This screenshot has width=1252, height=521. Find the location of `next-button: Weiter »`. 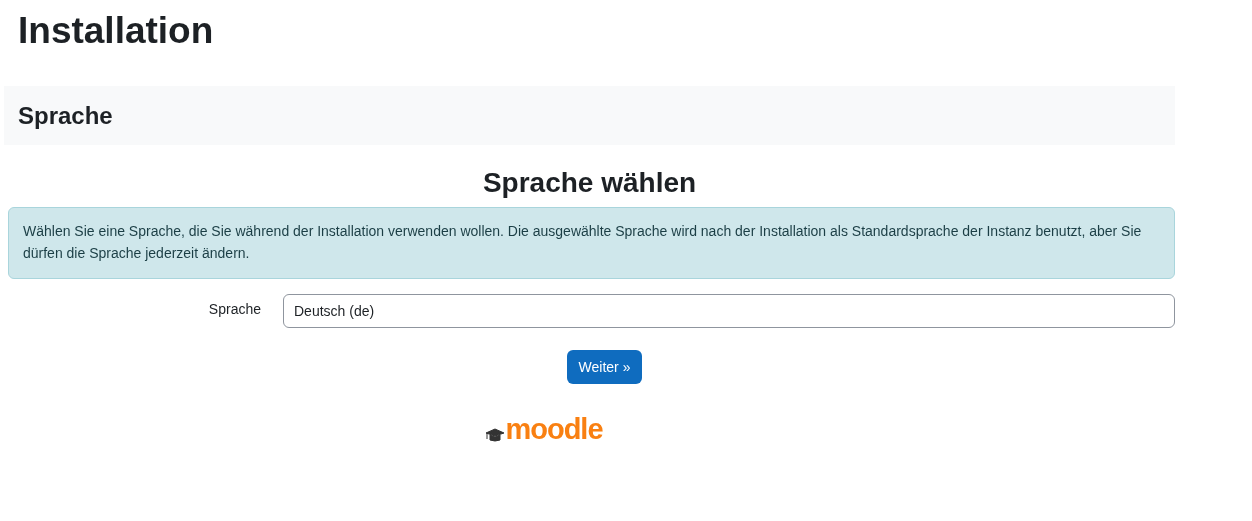

next-button: Weiter » is located at coordinates (604, 367).